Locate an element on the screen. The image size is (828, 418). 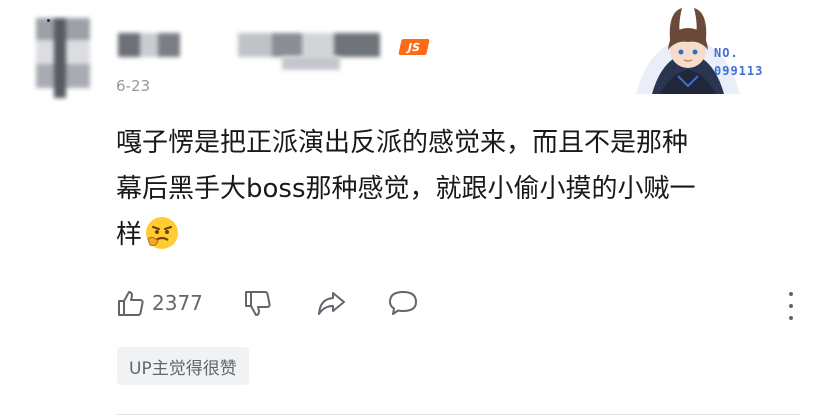
comment-line-3-text: 样 is located at coordinates (129, 235).